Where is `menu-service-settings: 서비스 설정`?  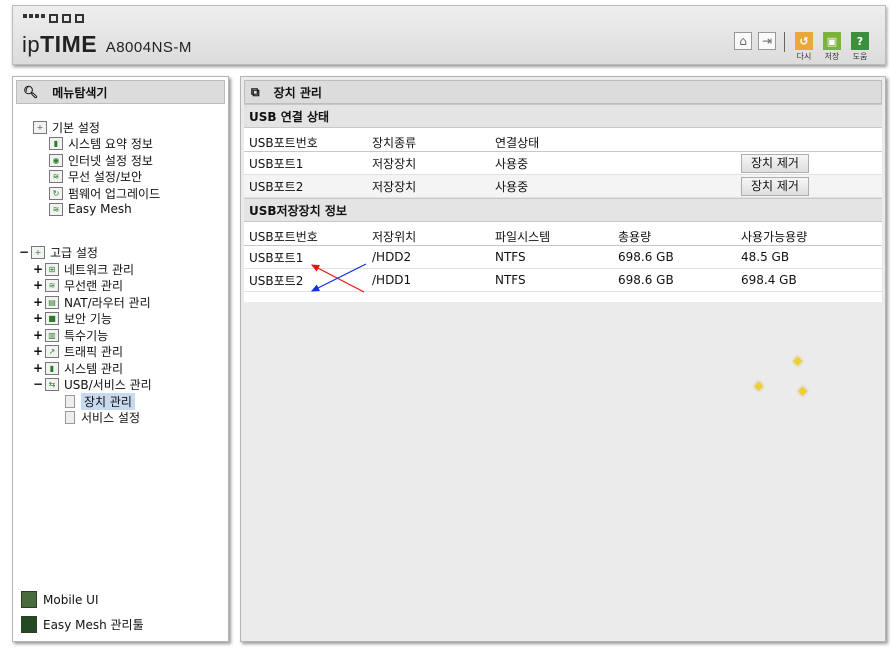 menu-service-settings: 서비스 설정 is located at coordinates (102, 417).